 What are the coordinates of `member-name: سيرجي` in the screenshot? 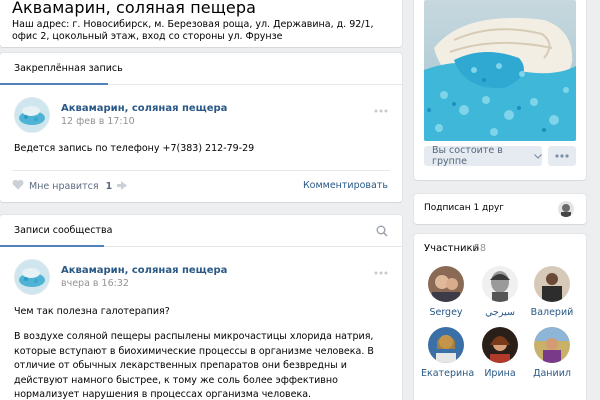 It's located at (500, 312).